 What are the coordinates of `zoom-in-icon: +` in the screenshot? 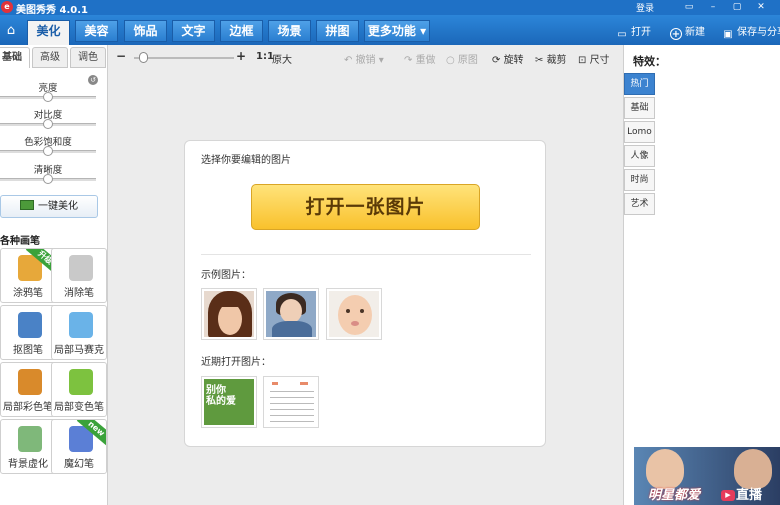 It's located at (241, 56).